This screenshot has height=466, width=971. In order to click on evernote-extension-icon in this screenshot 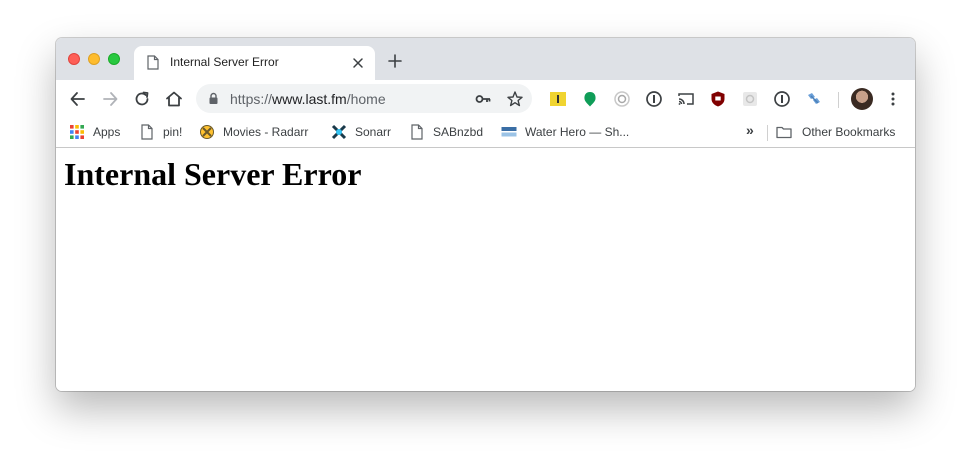, I will do `click(590, 99)`.